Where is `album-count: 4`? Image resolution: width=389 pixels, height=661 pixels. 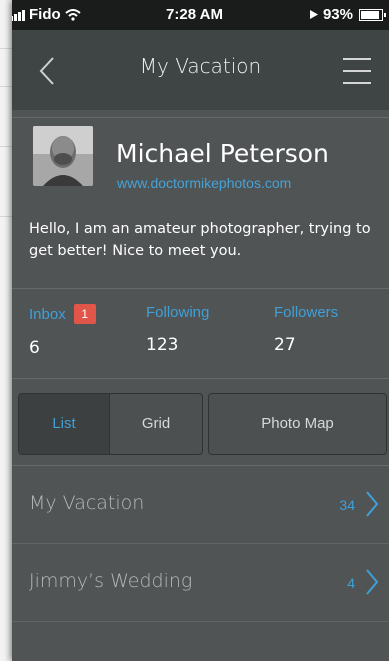 album-count: 4 is located at coordinates (351, 583).